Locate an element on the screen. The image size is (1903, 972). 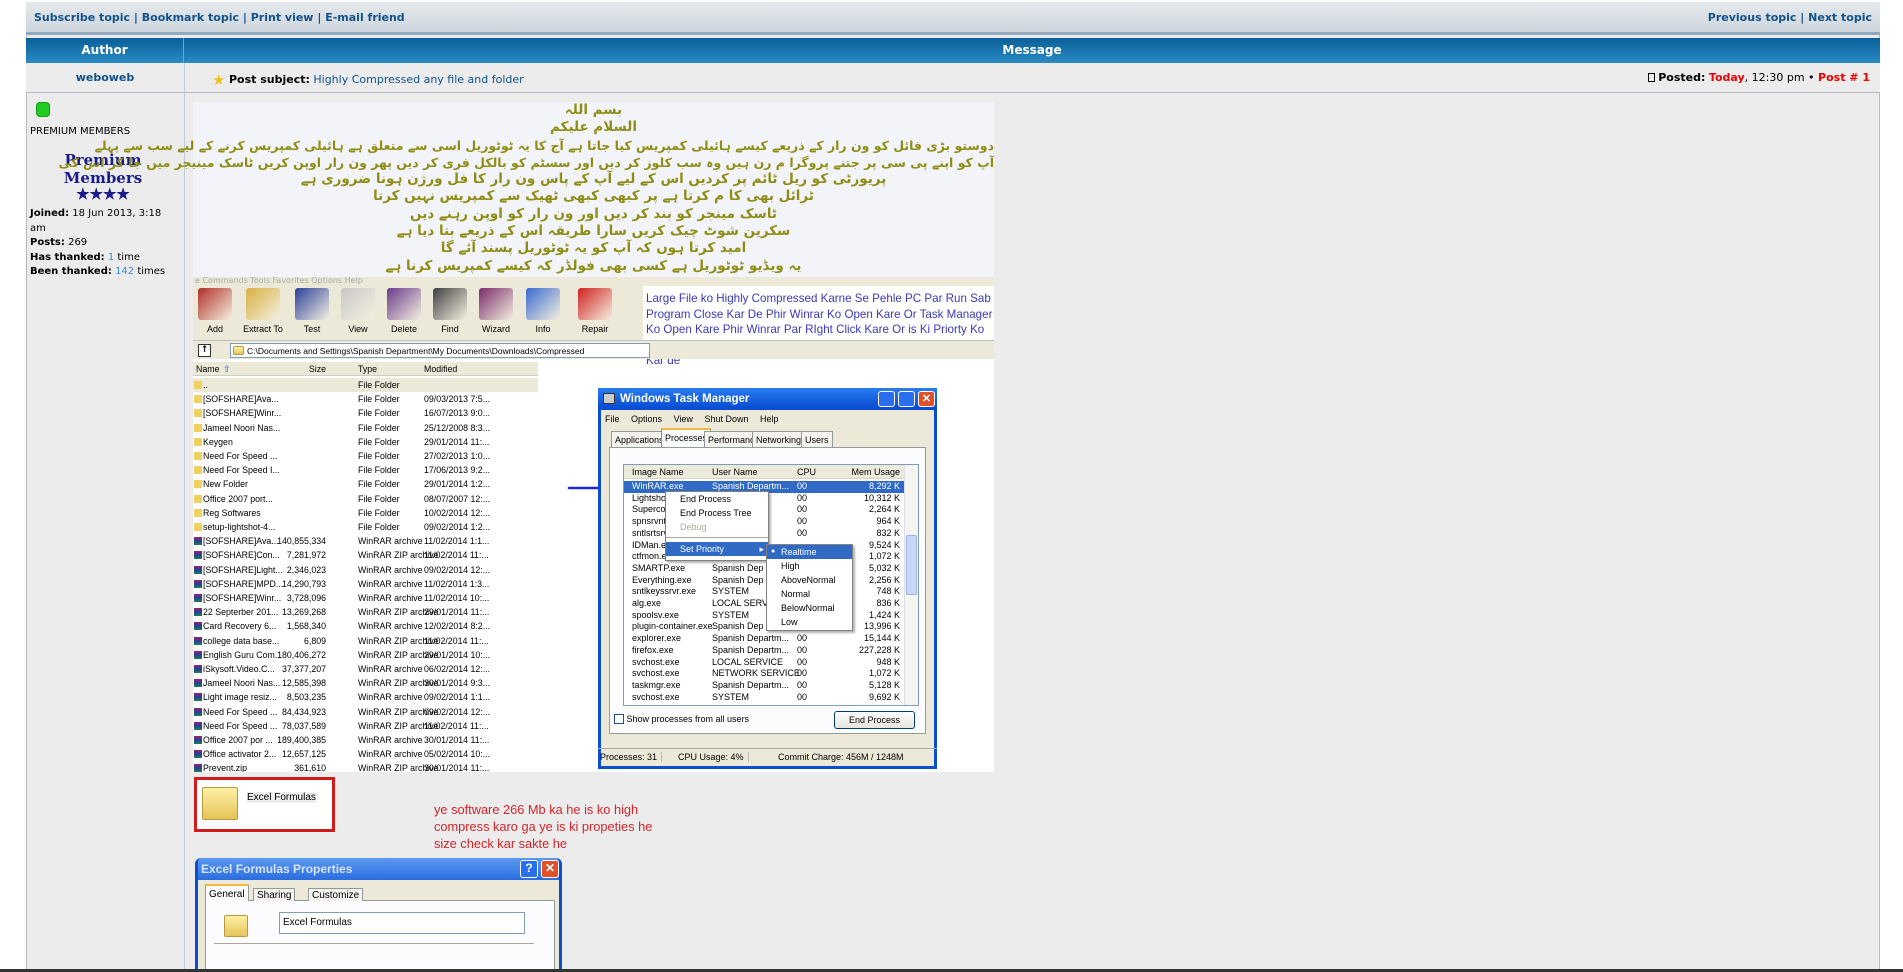
folder-label: Excel Formulas is located at coordinates (281, 797).